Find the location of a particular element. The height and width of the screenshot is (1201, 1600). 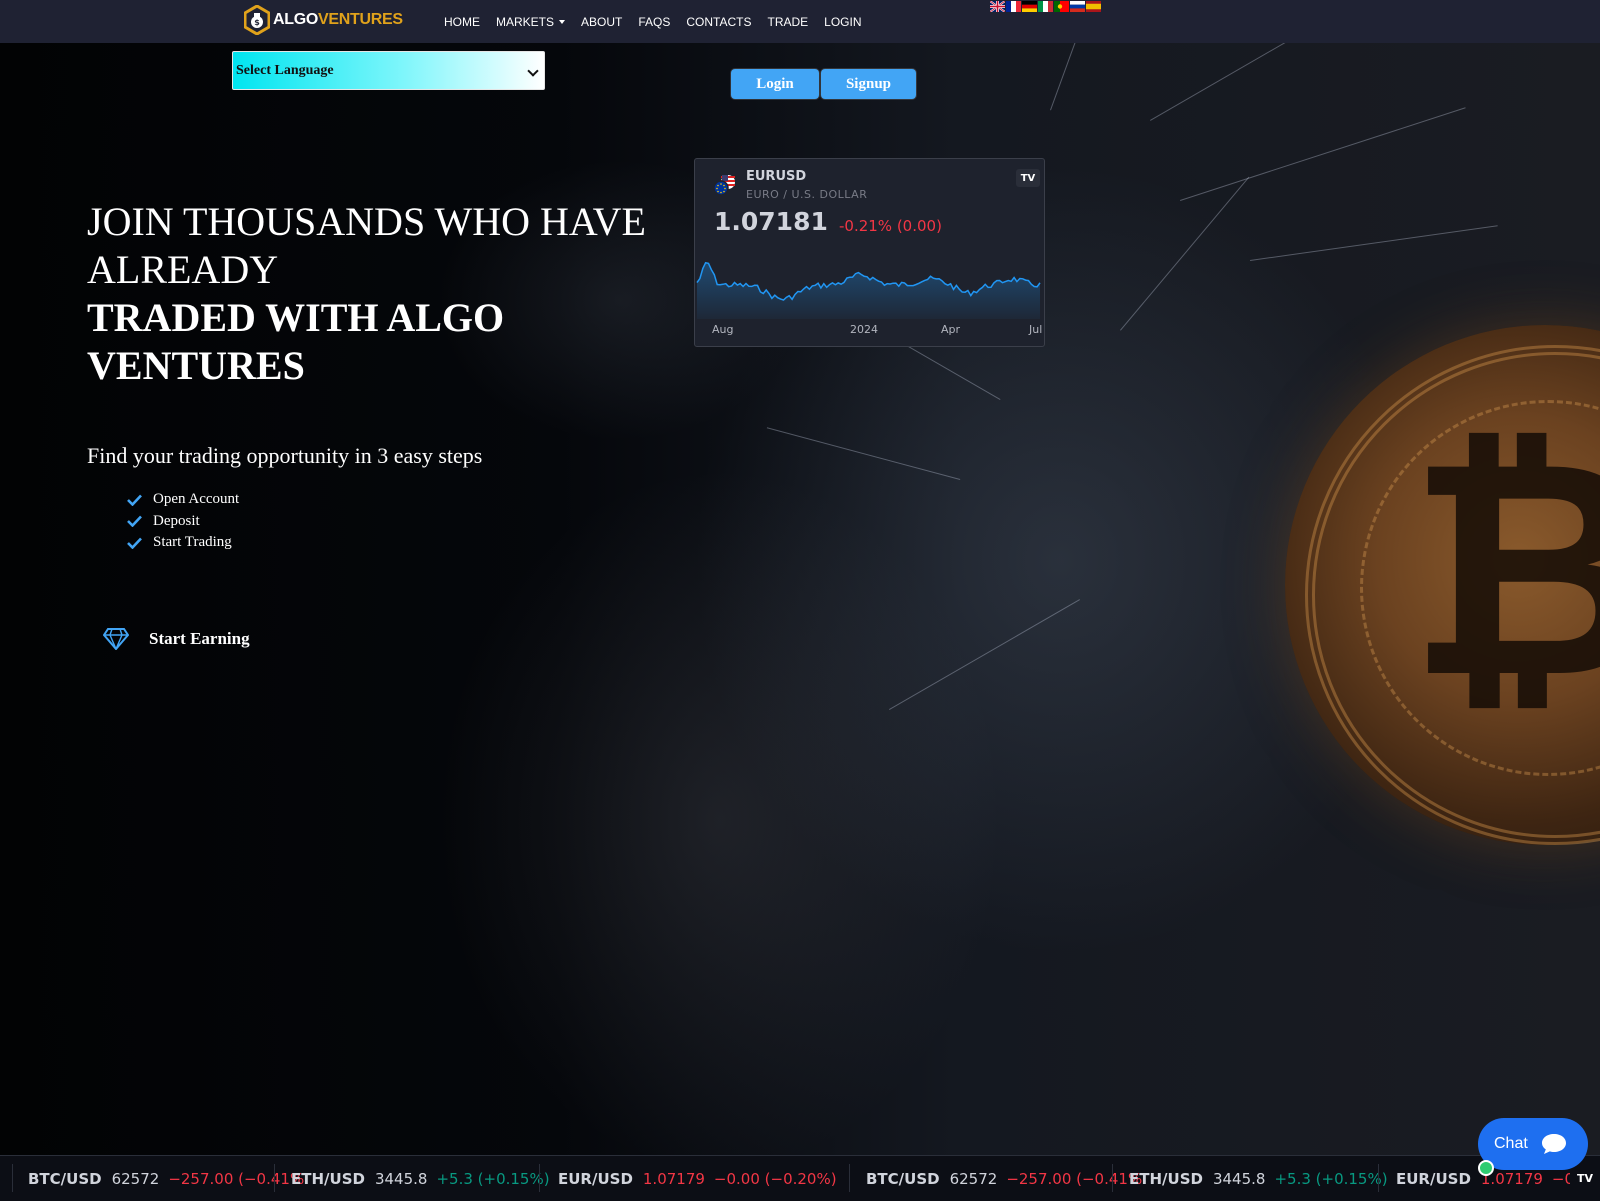

login-button: Login is located at coordinates (775, 84).